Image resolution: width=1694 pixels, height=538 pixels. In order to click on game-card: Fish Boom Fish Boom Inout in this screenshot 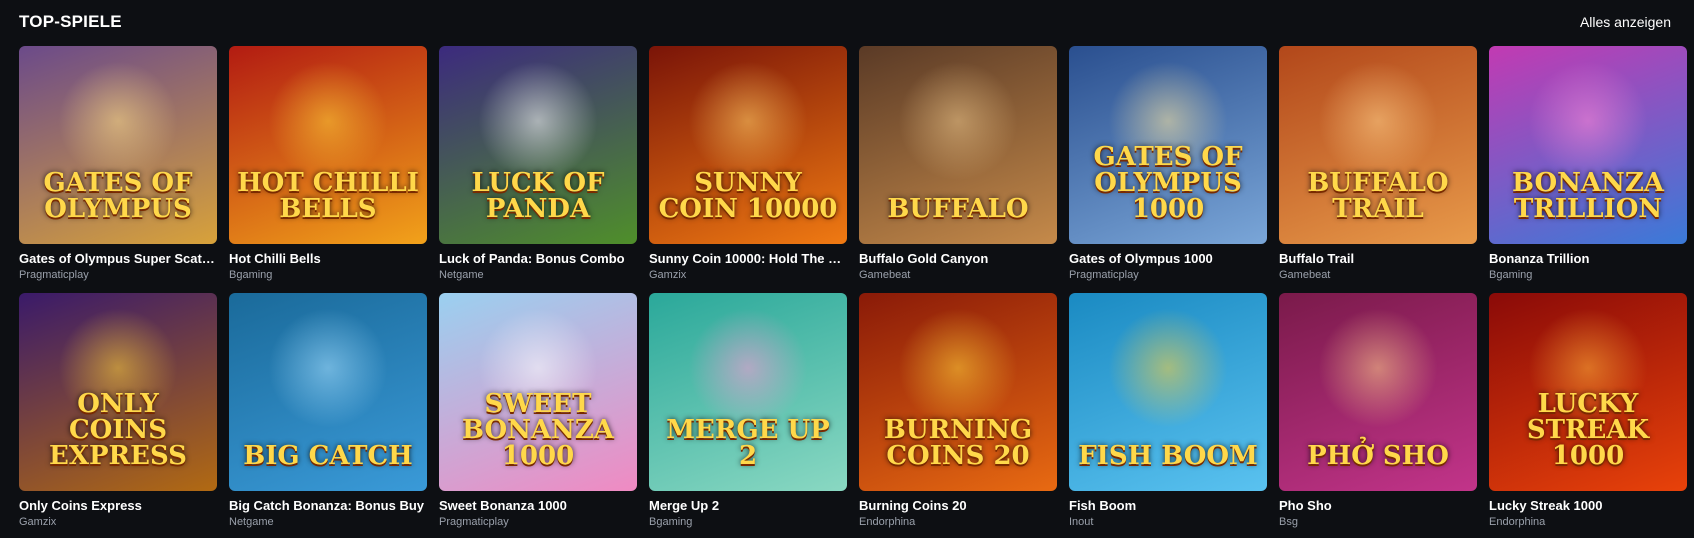, I will do `click(1168, 410)`.